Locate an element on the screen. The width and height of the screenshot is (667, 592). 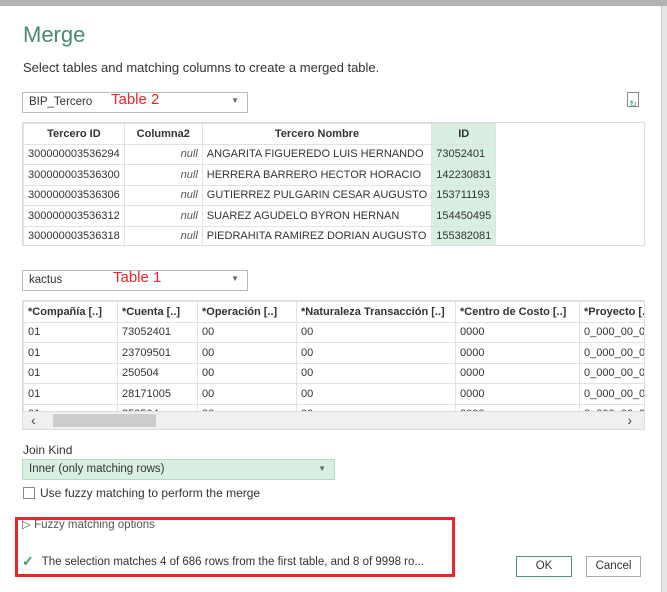
column-header: *Naturaleza Transacción [..] is located at coordinates (376, 312).